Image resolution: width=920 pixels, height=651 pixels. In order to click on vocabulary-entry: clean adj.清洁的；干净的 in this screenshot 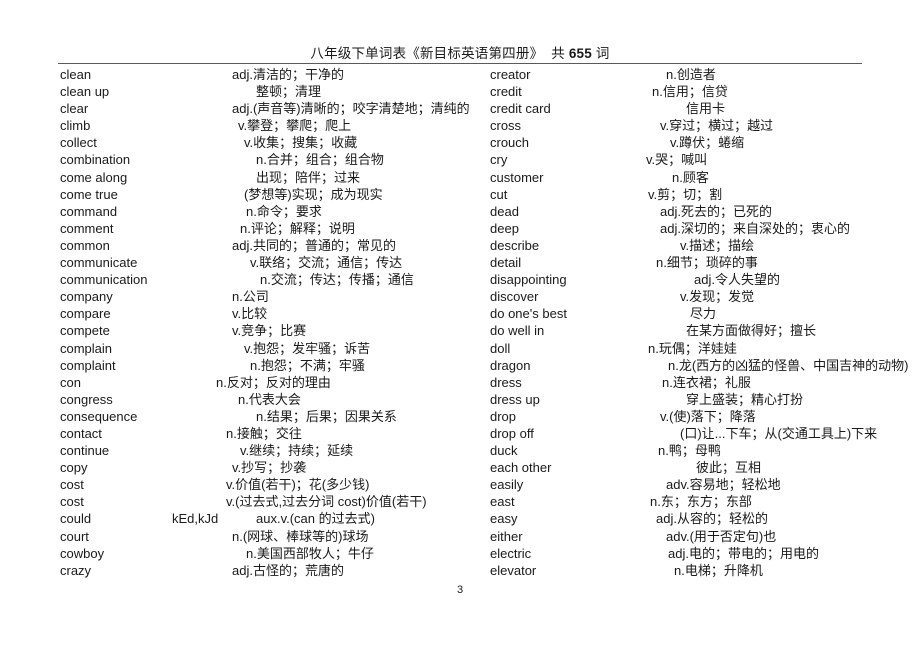, I will do `click(270, 74)`.